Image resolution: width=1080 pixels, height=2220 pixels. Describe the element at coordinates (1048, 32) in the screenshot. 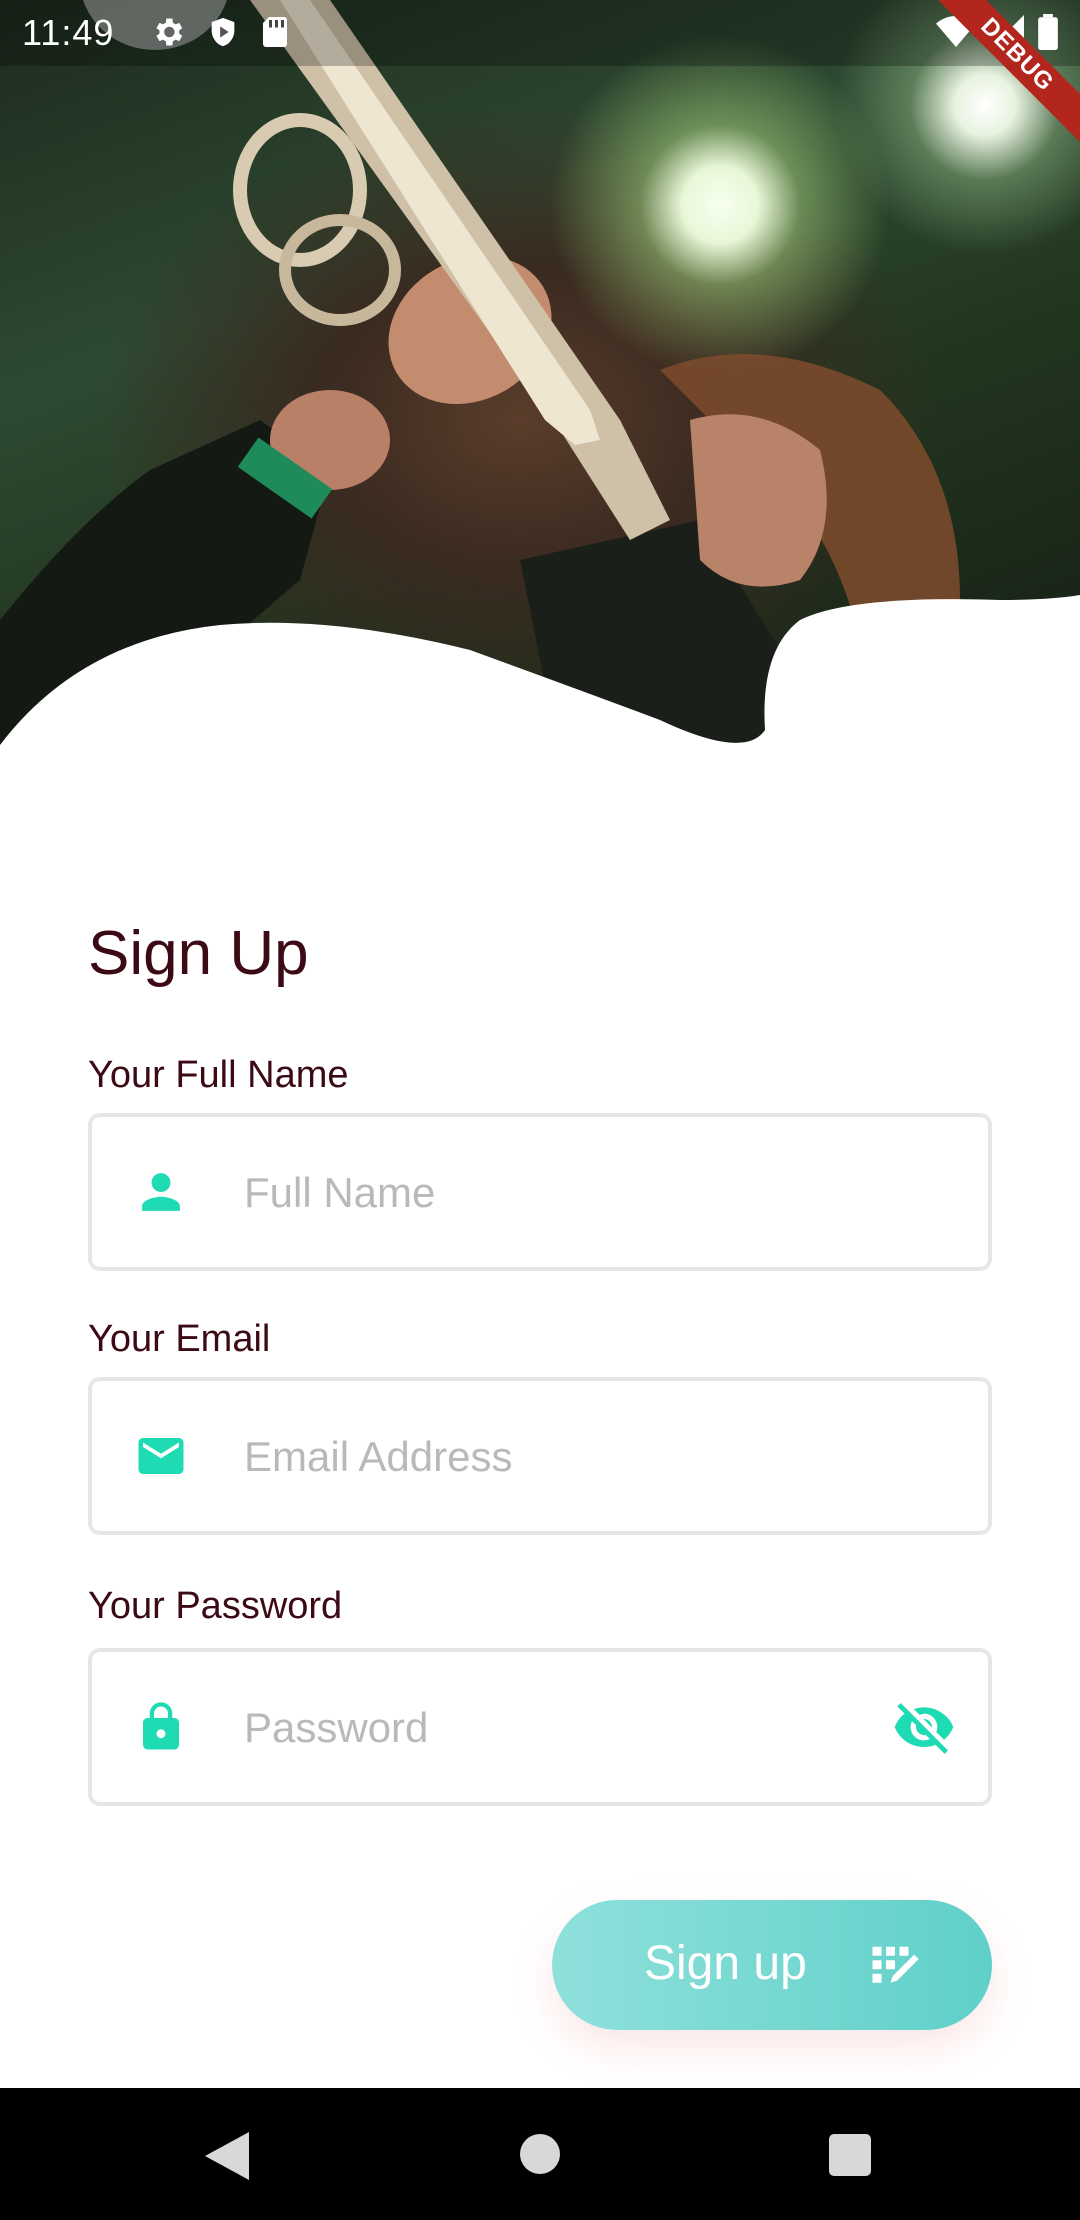

I see `battery-icon` at that location.